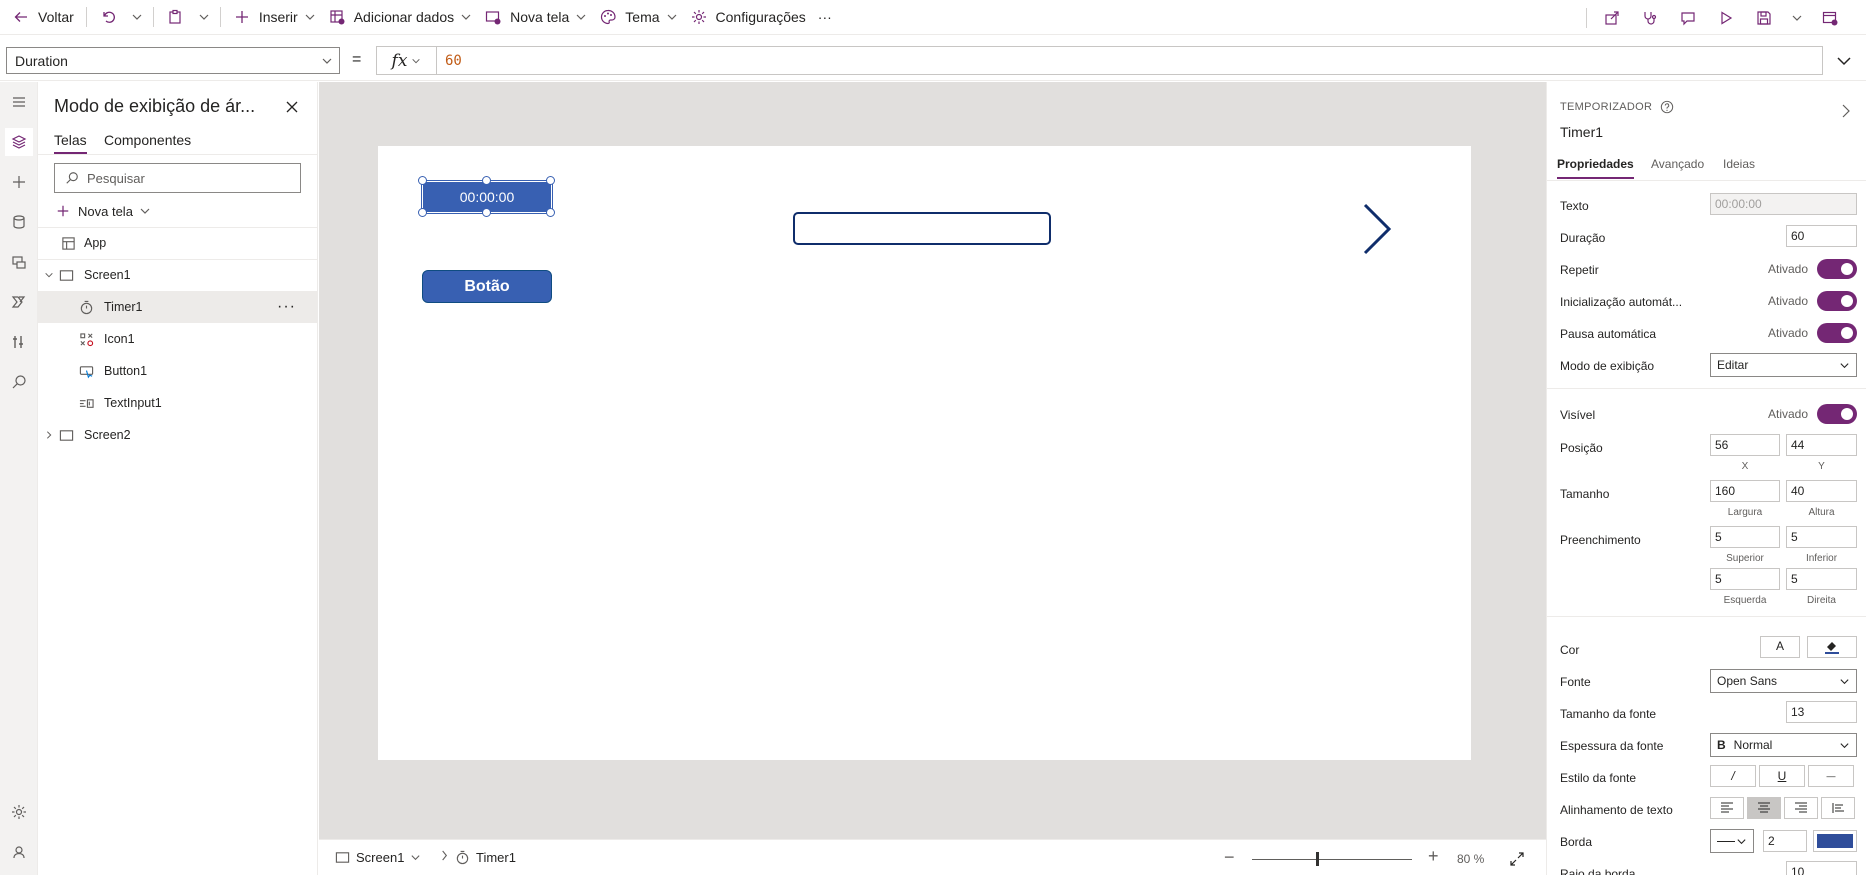  What do you see at coordinates (1837, 414) in the screenshot?
I see `visible-toggle` at bounding box center [1837, 414].